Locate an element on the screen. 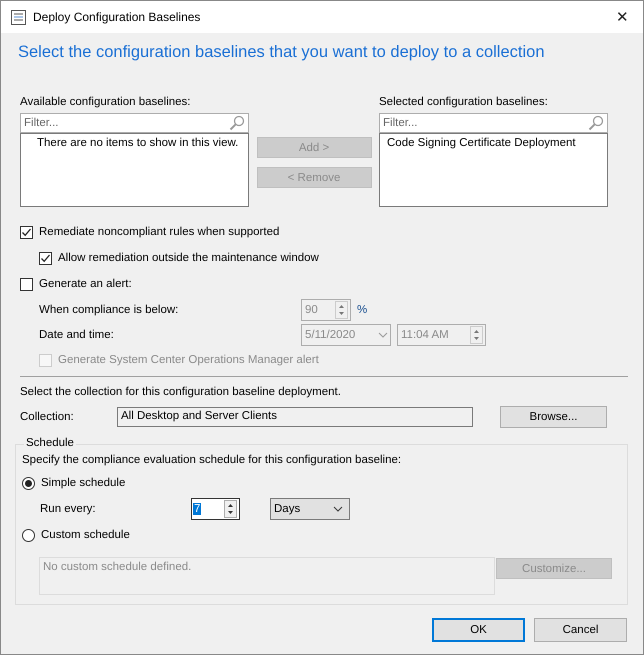 Image resolution: width=644 pixels, height=655 pixels. window-icon is located at coordinates (18, 17).